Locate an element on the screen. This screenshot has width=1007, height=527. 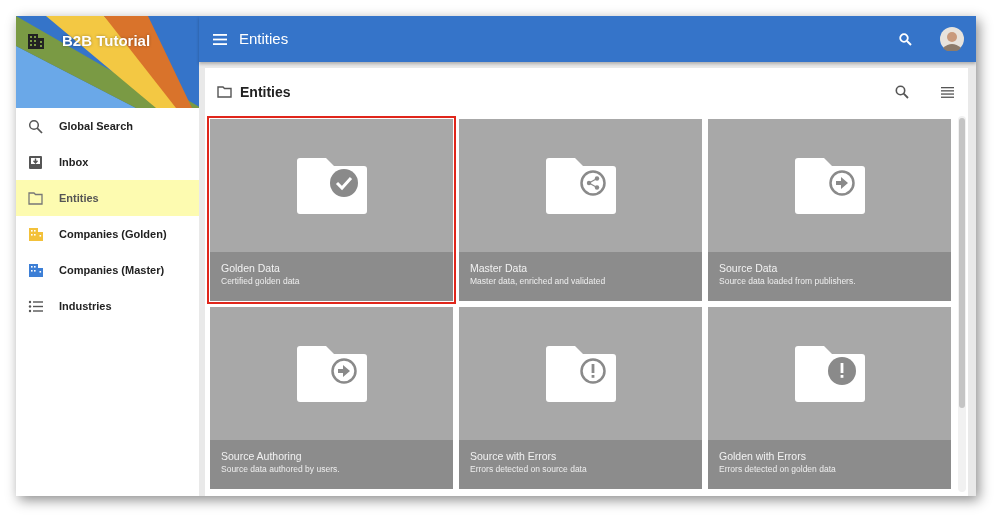
sidebar-item: Companies (Master) is located at coordinates (107, 270).